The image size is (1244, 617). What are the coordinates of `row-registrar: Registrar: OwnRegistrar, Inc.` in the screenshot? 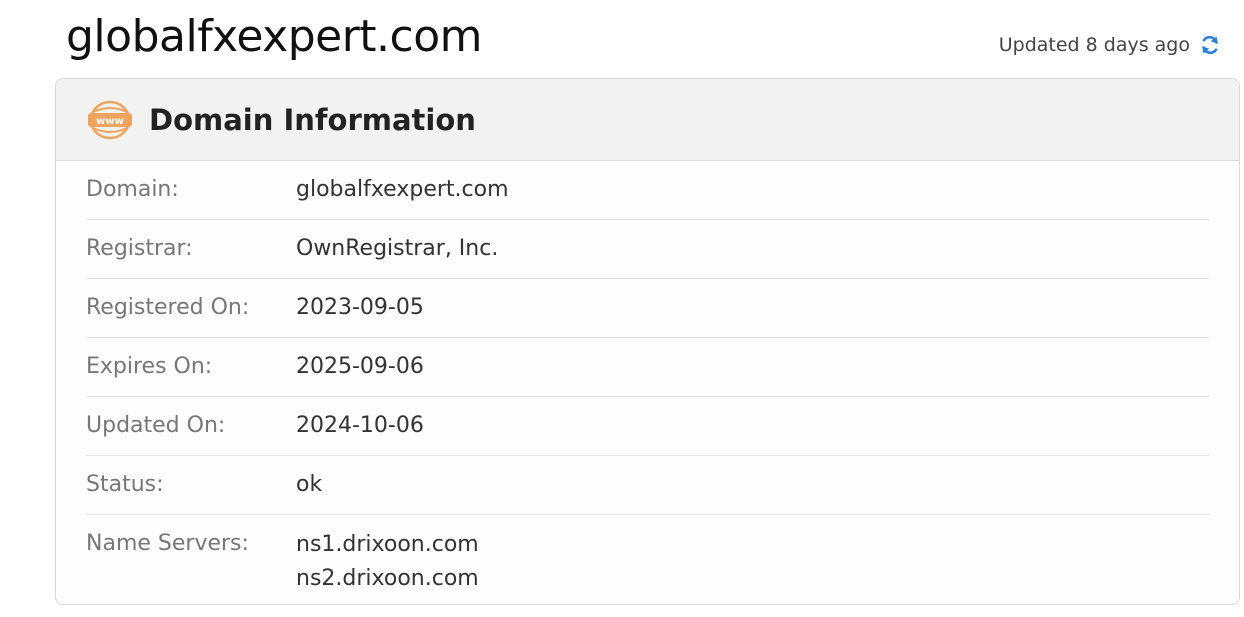 It's located at (647, 249).